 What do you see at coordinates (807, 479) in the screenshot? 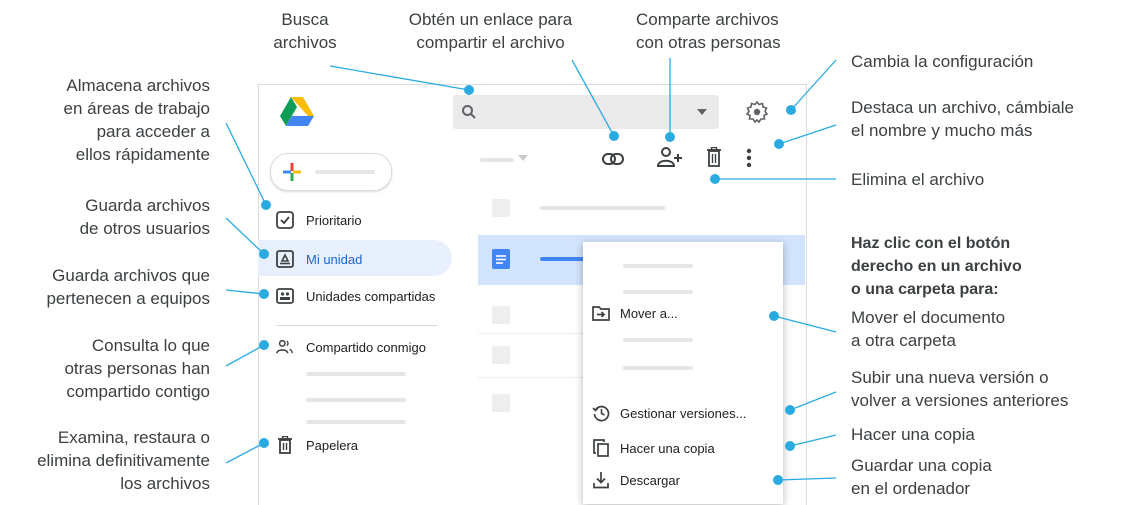
I see `leader-line-download` at bounding box center [807, 479].